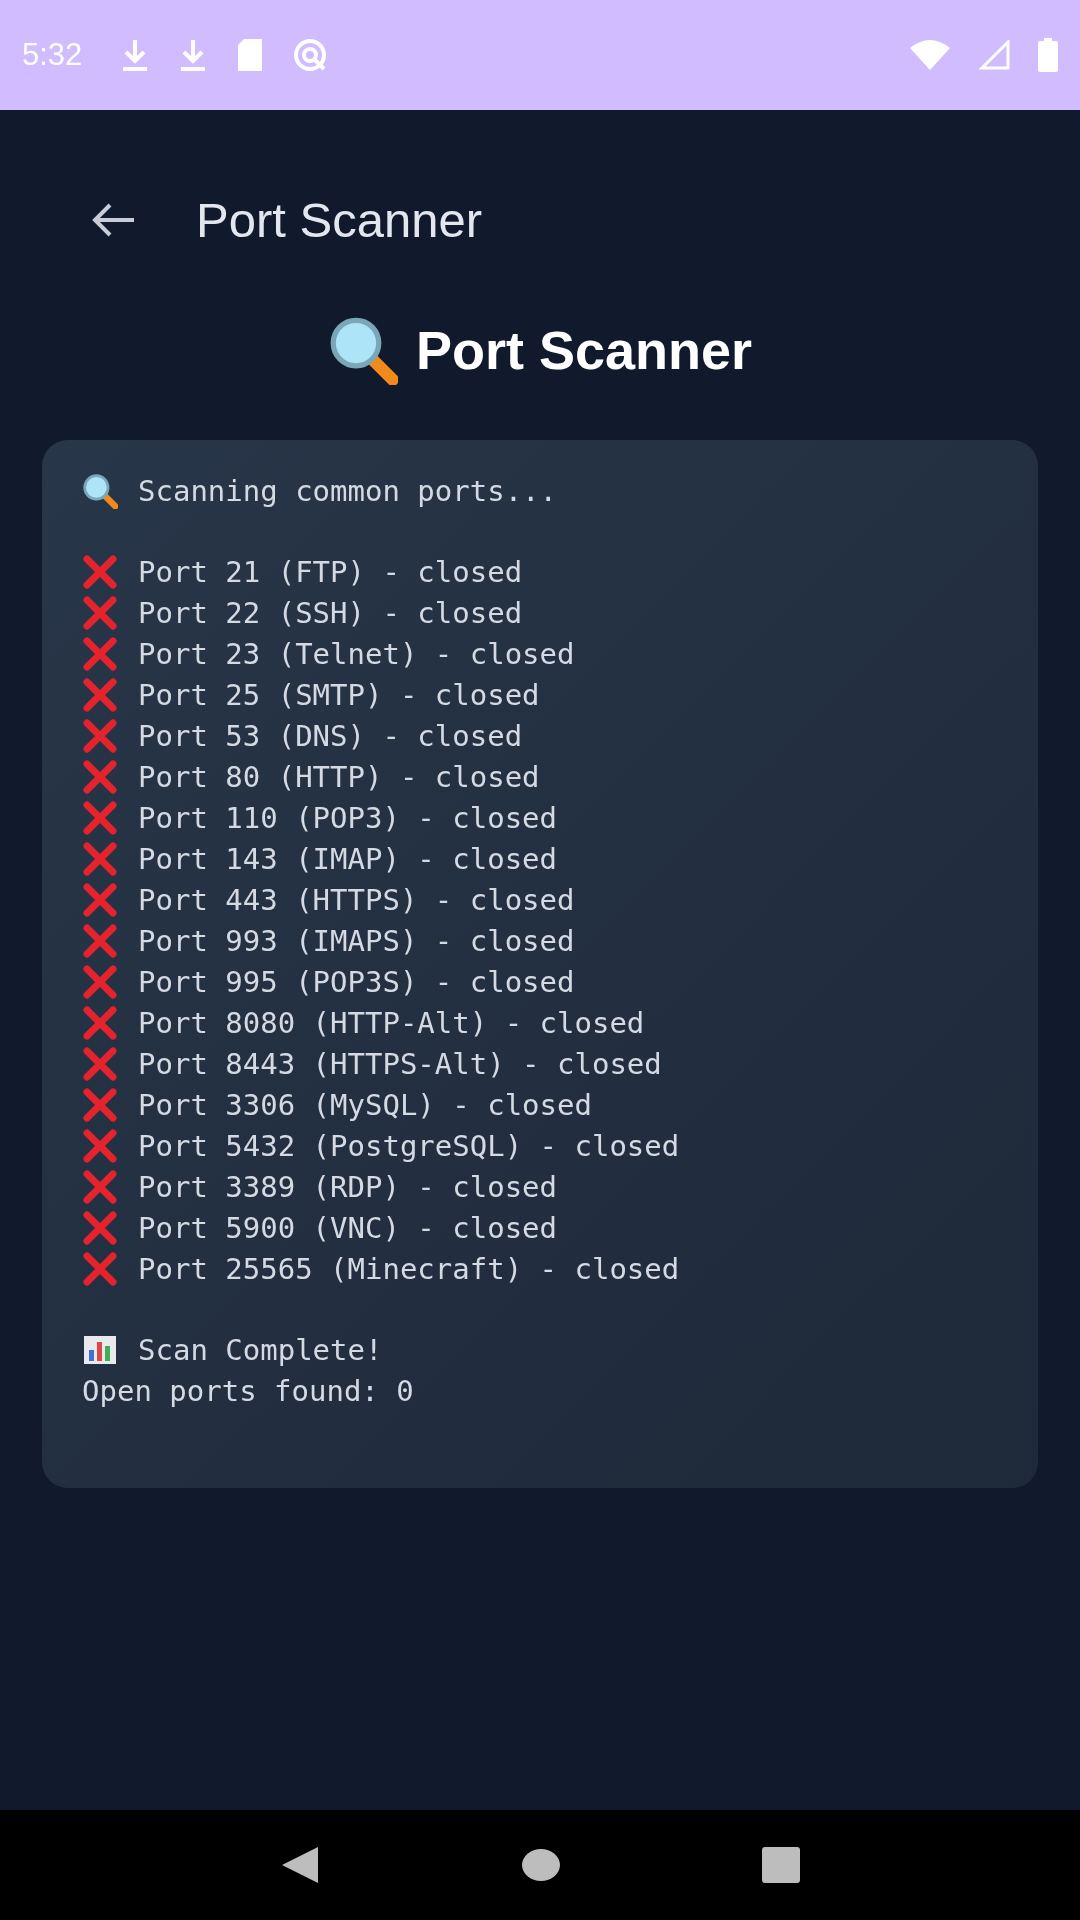  Describe the element at coordinates (1048, 55) in the screenshot. I see `battery-icon` at that location.